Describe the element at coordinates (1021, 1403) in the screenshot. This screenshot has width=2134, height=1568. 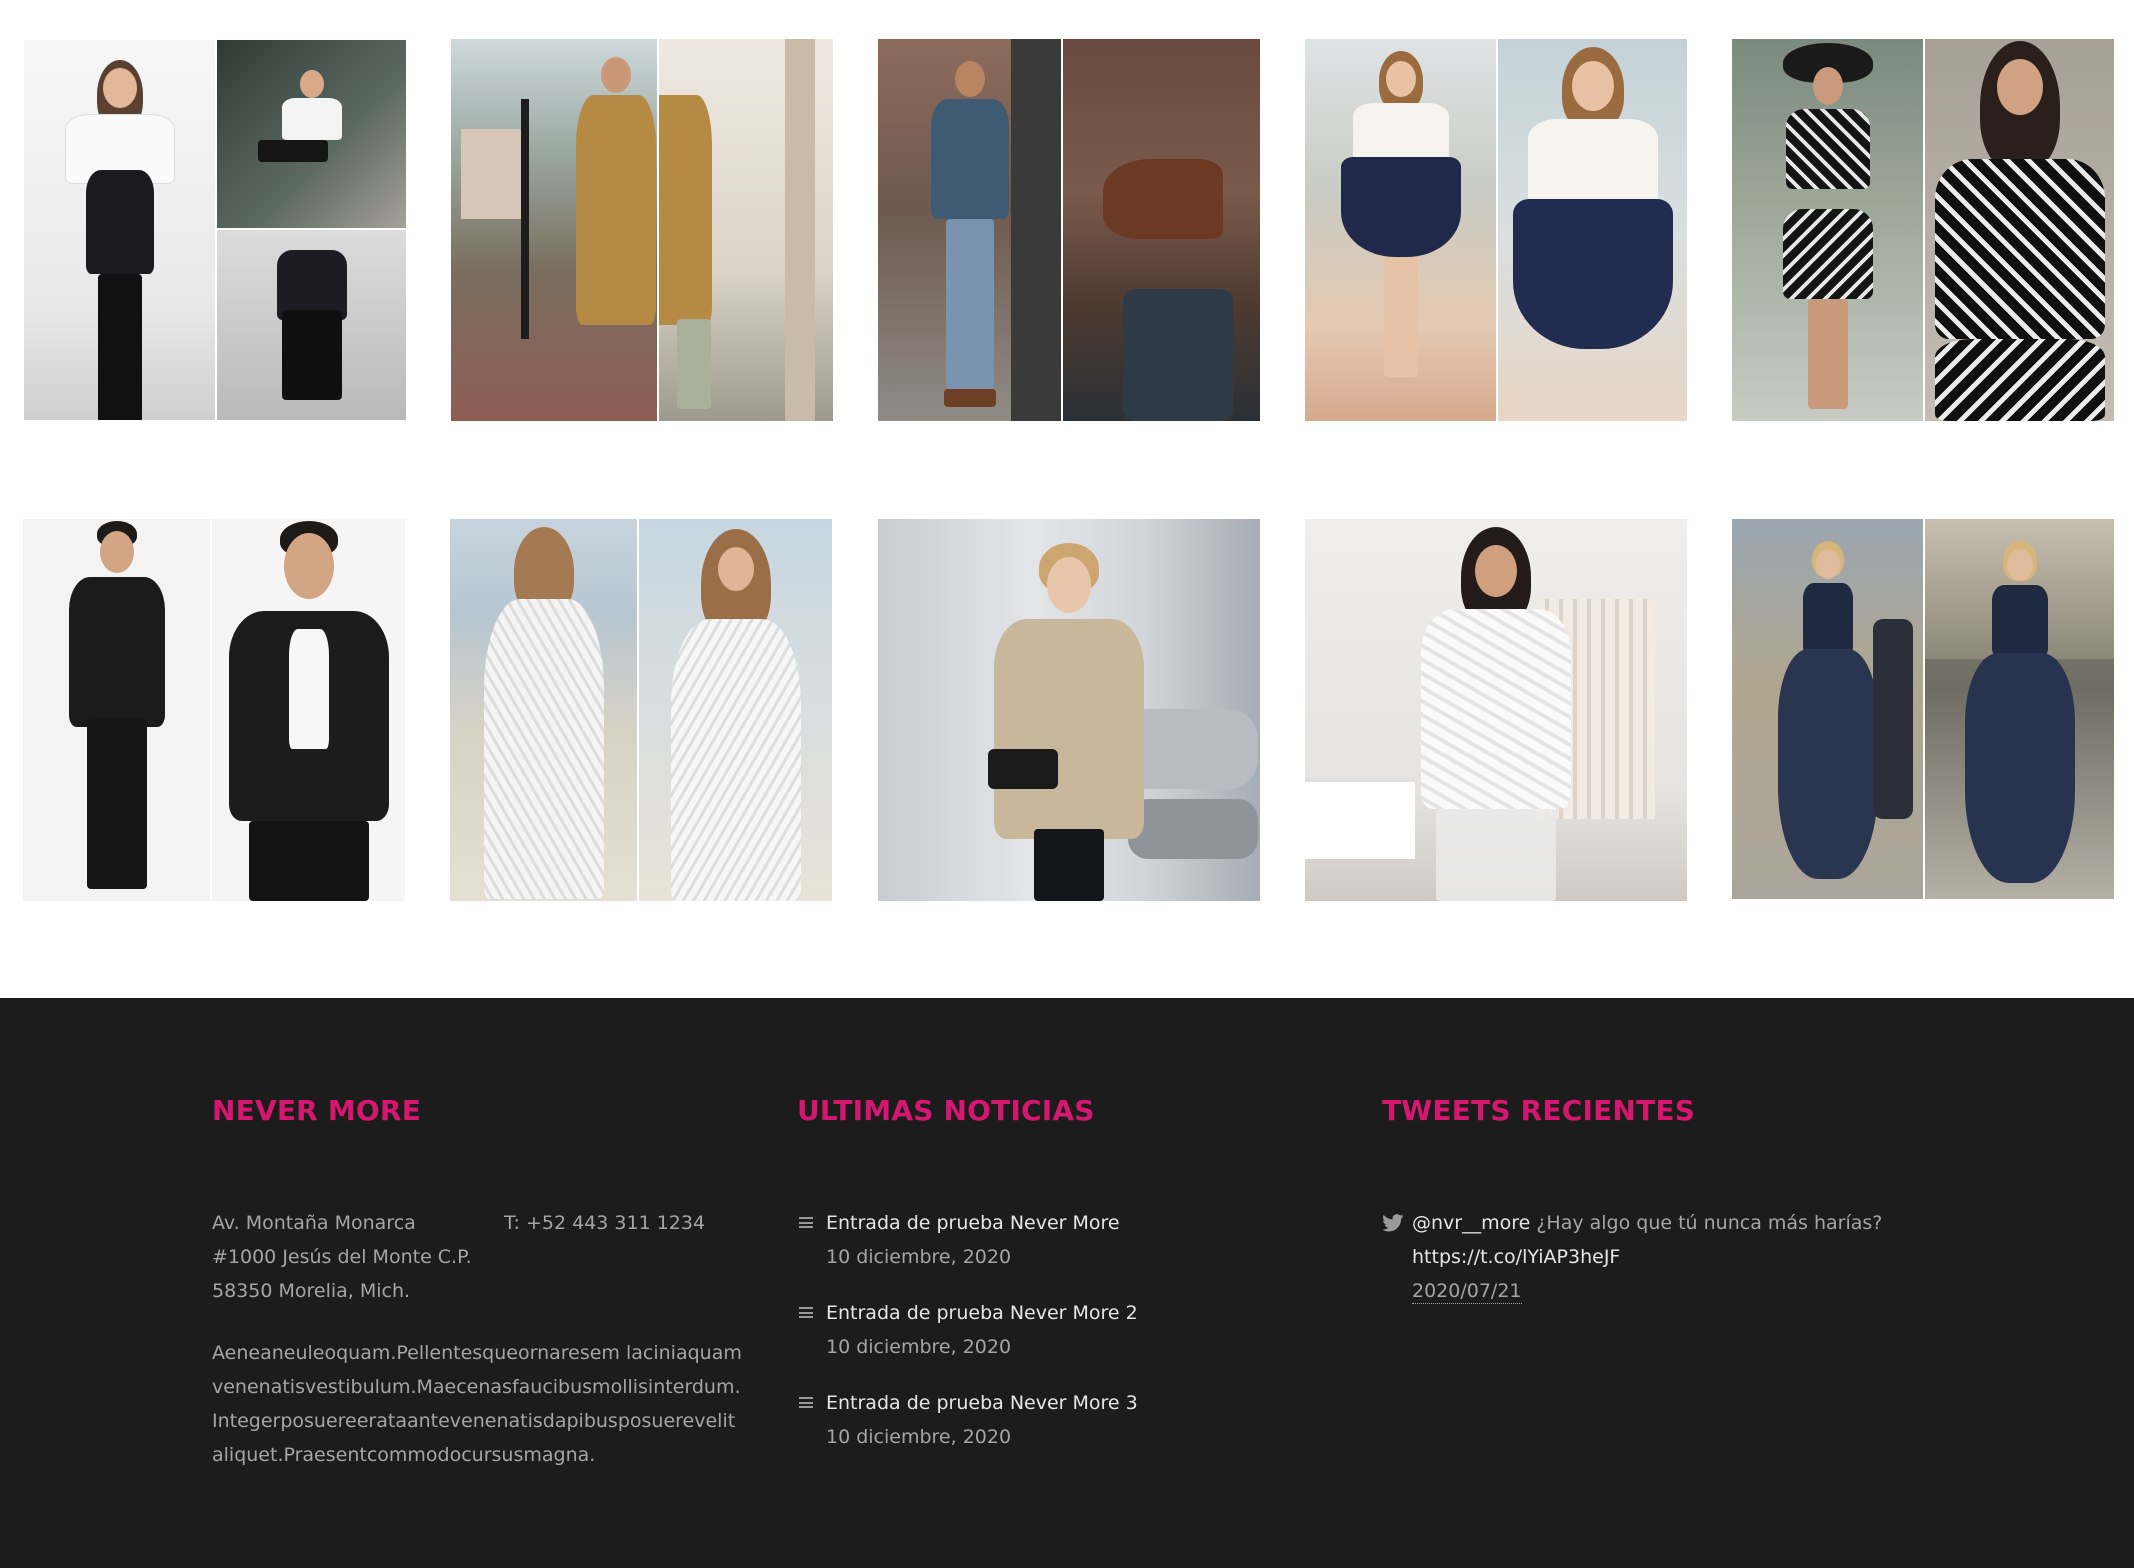
I see `news-title-link: Entrada de prueba Never More 3` at that location.